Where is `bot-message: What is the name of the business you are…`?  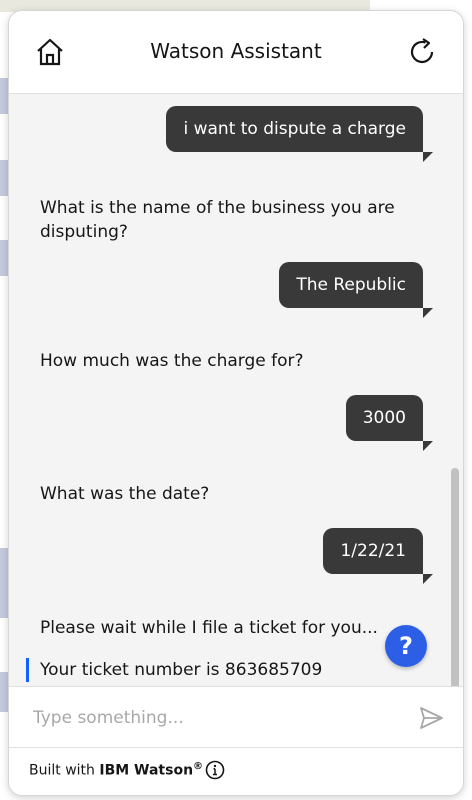
bot-message: What is the name of the business you are… is located at coordinates (217, 220).